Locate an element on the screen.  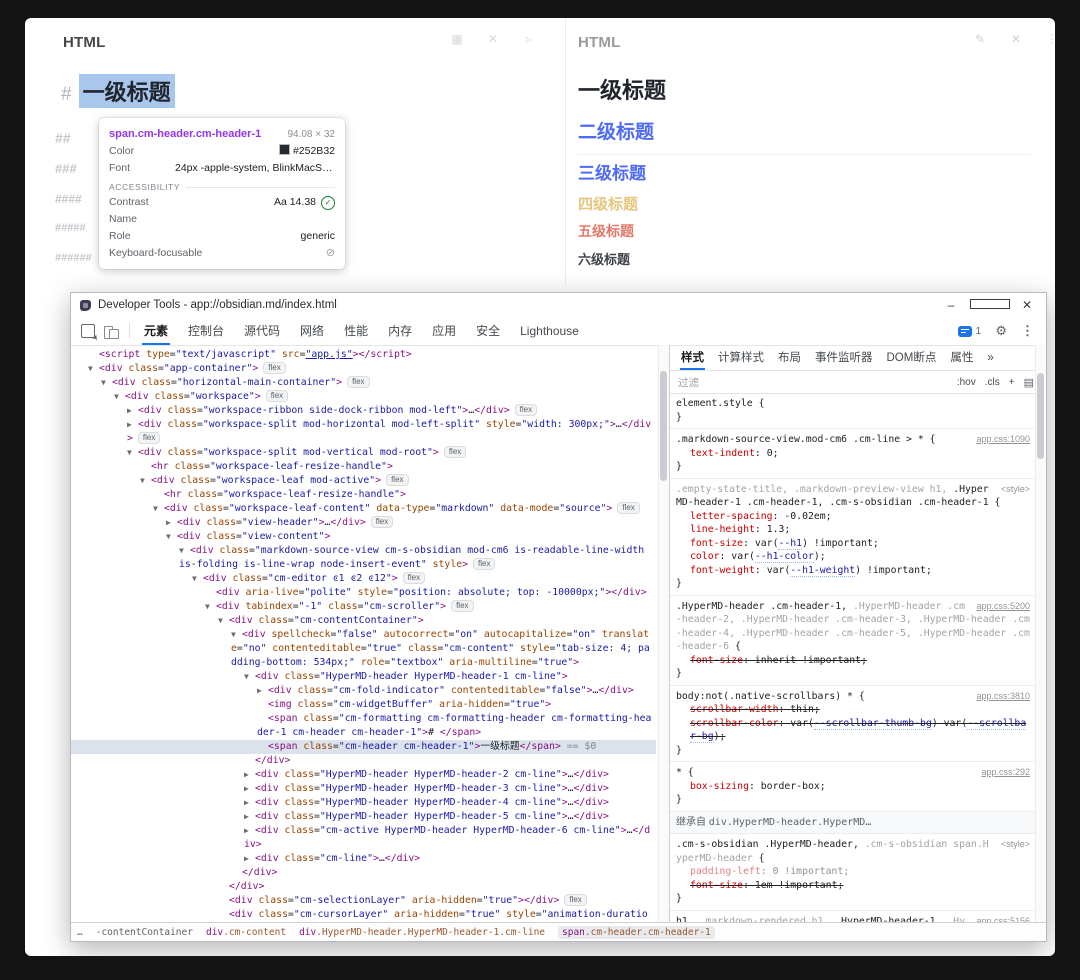
pane-action-icon: ⋮ is located at coordinates (1050, 39).